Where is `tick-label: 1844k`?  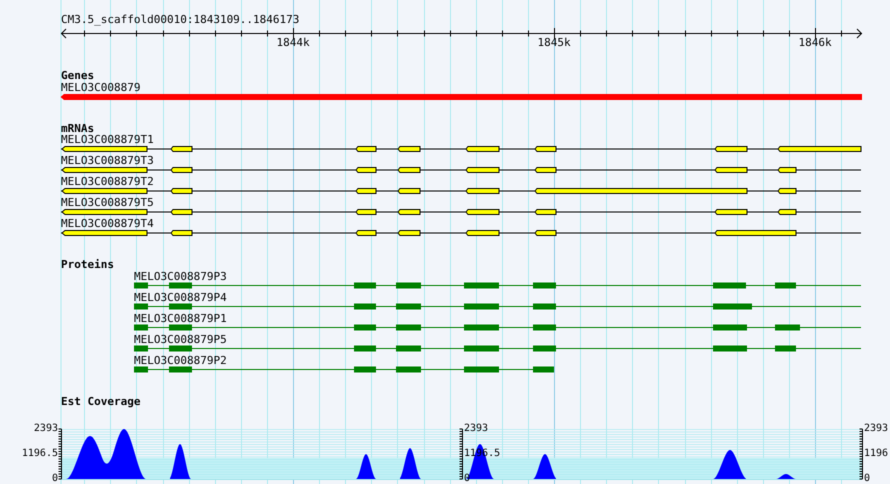
tick-label: 1844k is located at coordinates (293, 43).